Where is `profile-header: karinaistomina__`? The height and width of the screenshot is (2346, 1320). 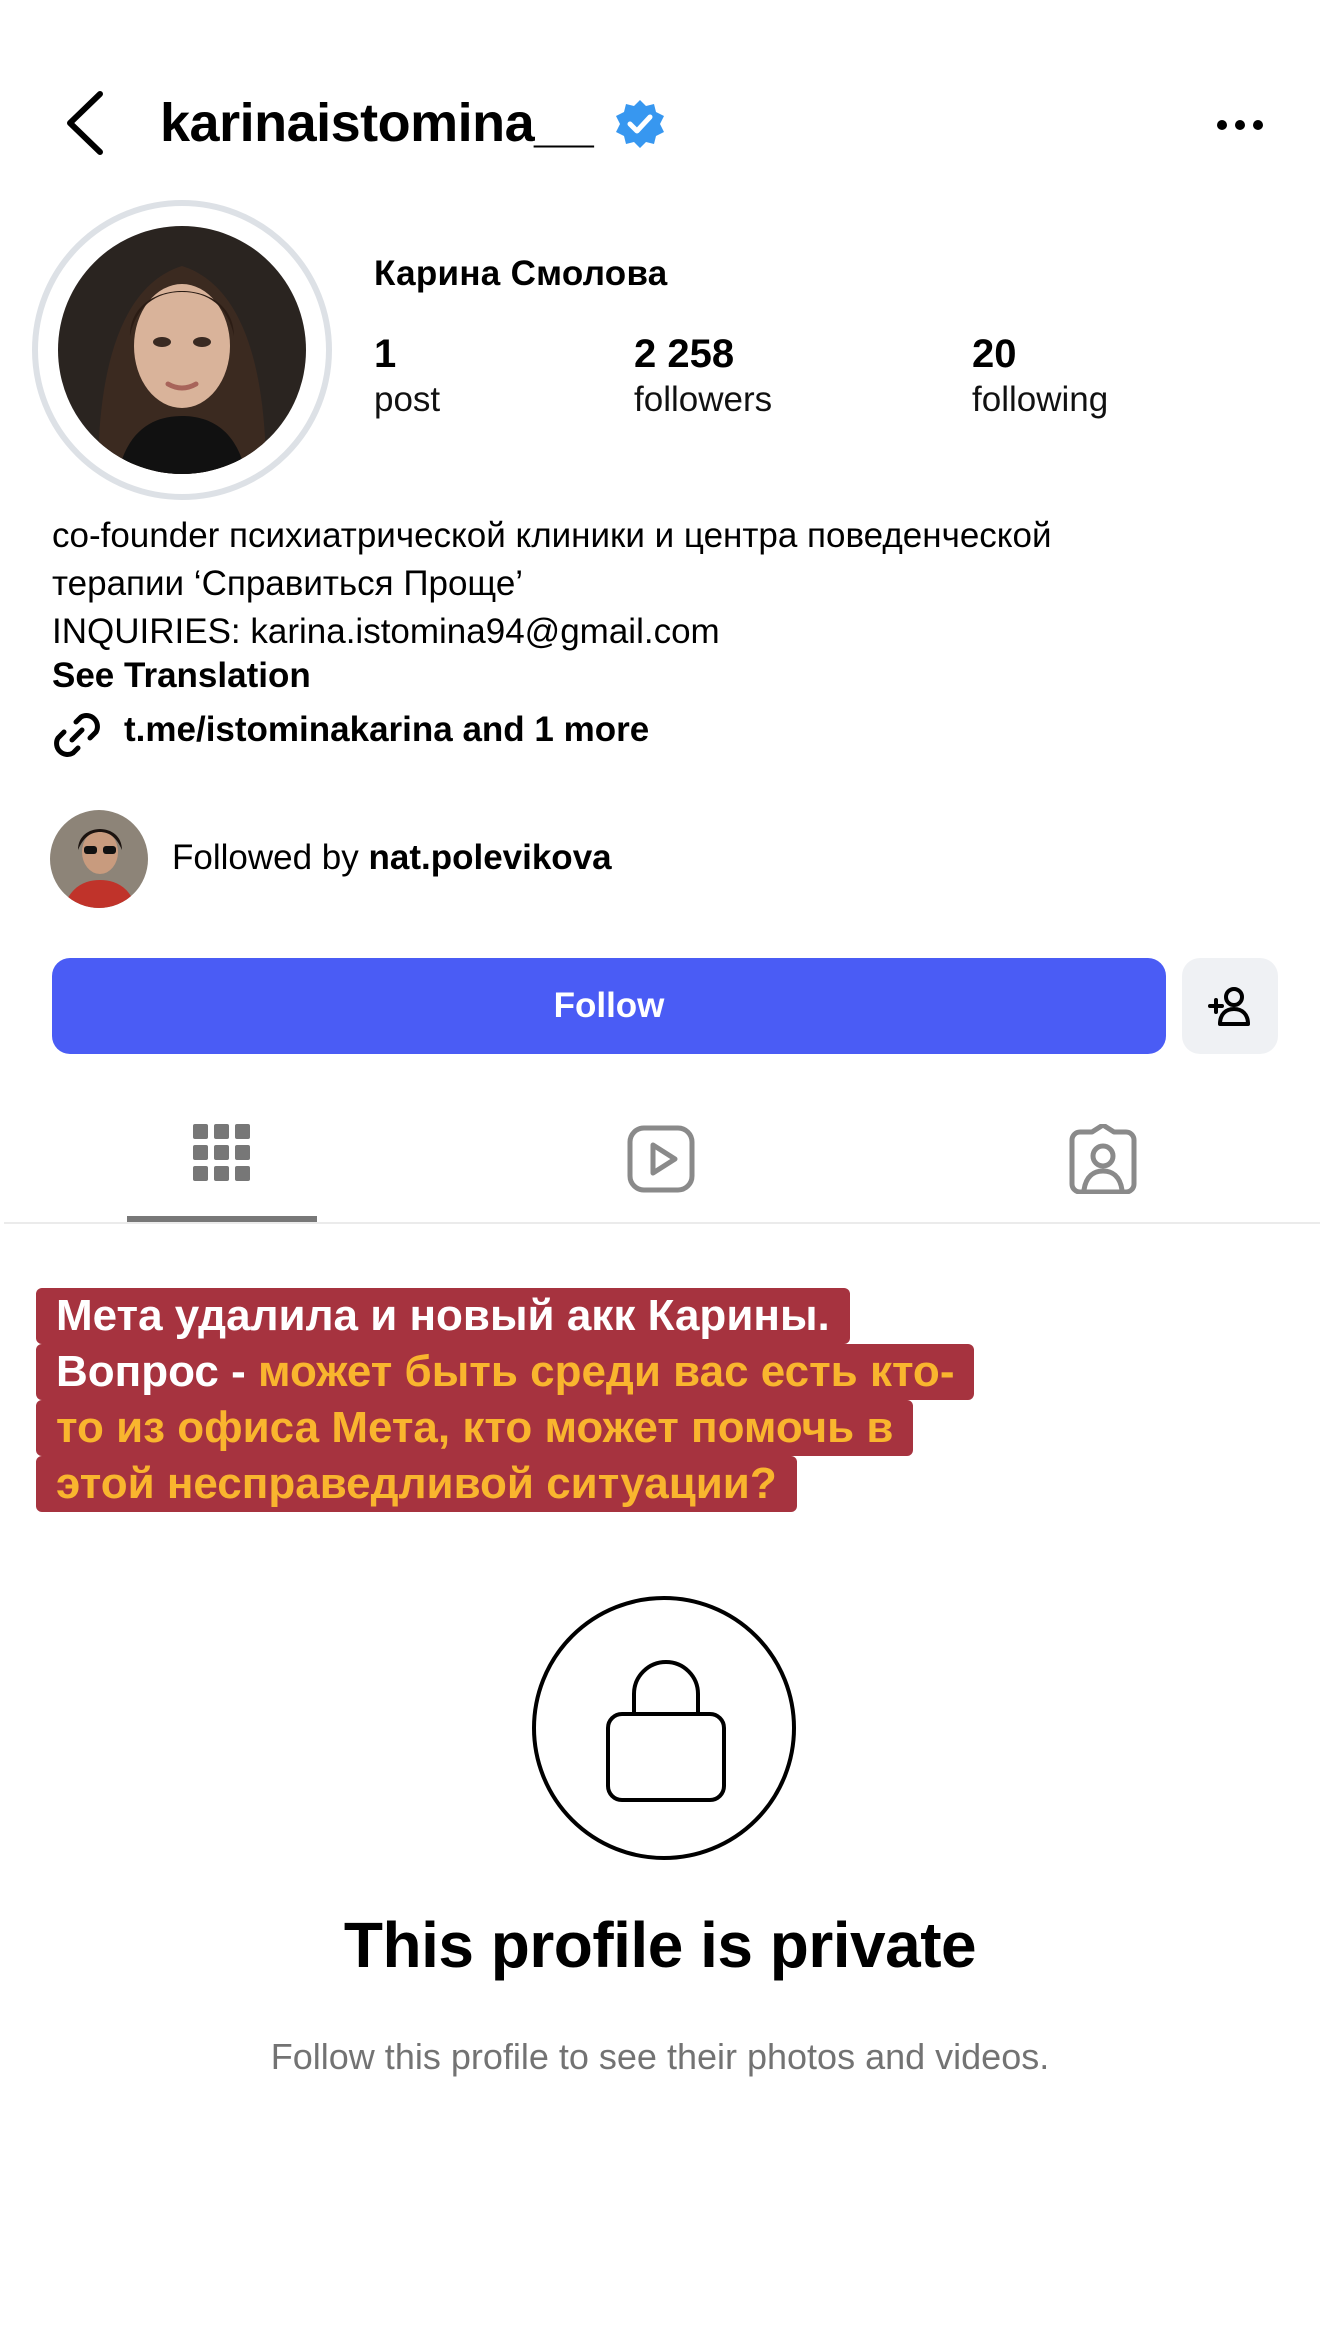 profile-header: karinaistomina__ is located at coordinates (660, 125).